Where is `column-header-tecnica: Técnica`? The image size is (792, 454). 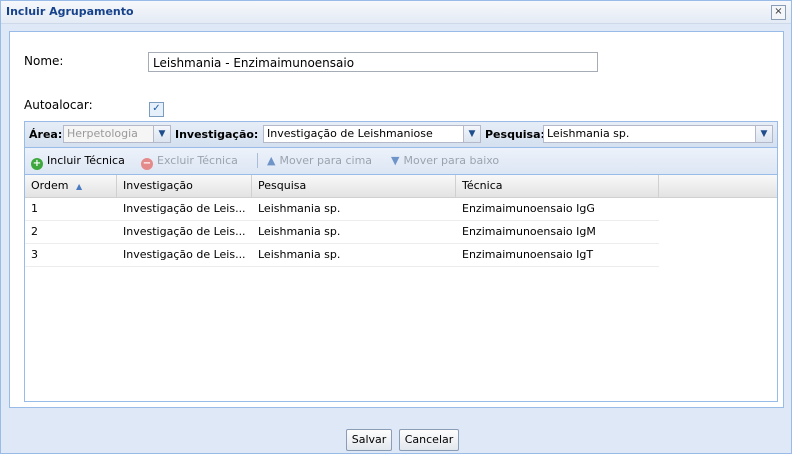 column-header-tecnica: Técnica is located at coordinates (557, 186).